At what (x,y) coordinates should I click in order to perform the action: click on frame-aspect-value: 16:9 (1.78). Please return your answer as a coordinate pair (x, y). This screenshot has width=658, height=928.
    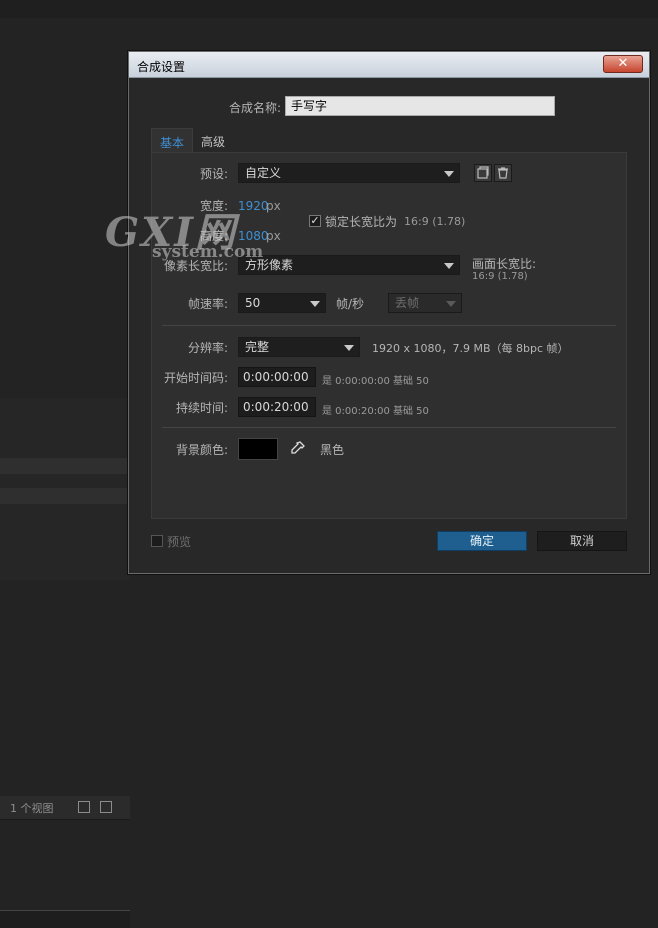
    Looking at the image, I should click on (500, 276).